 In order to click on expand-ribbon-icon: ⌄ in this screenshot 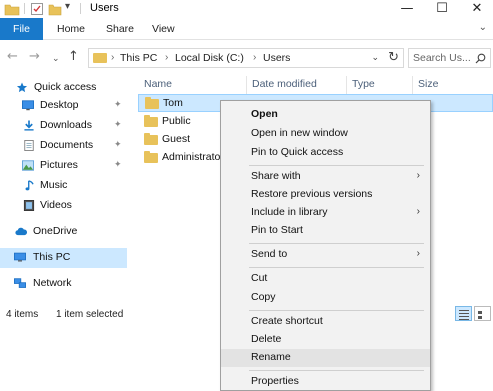, I will do `click(483, 27)`.